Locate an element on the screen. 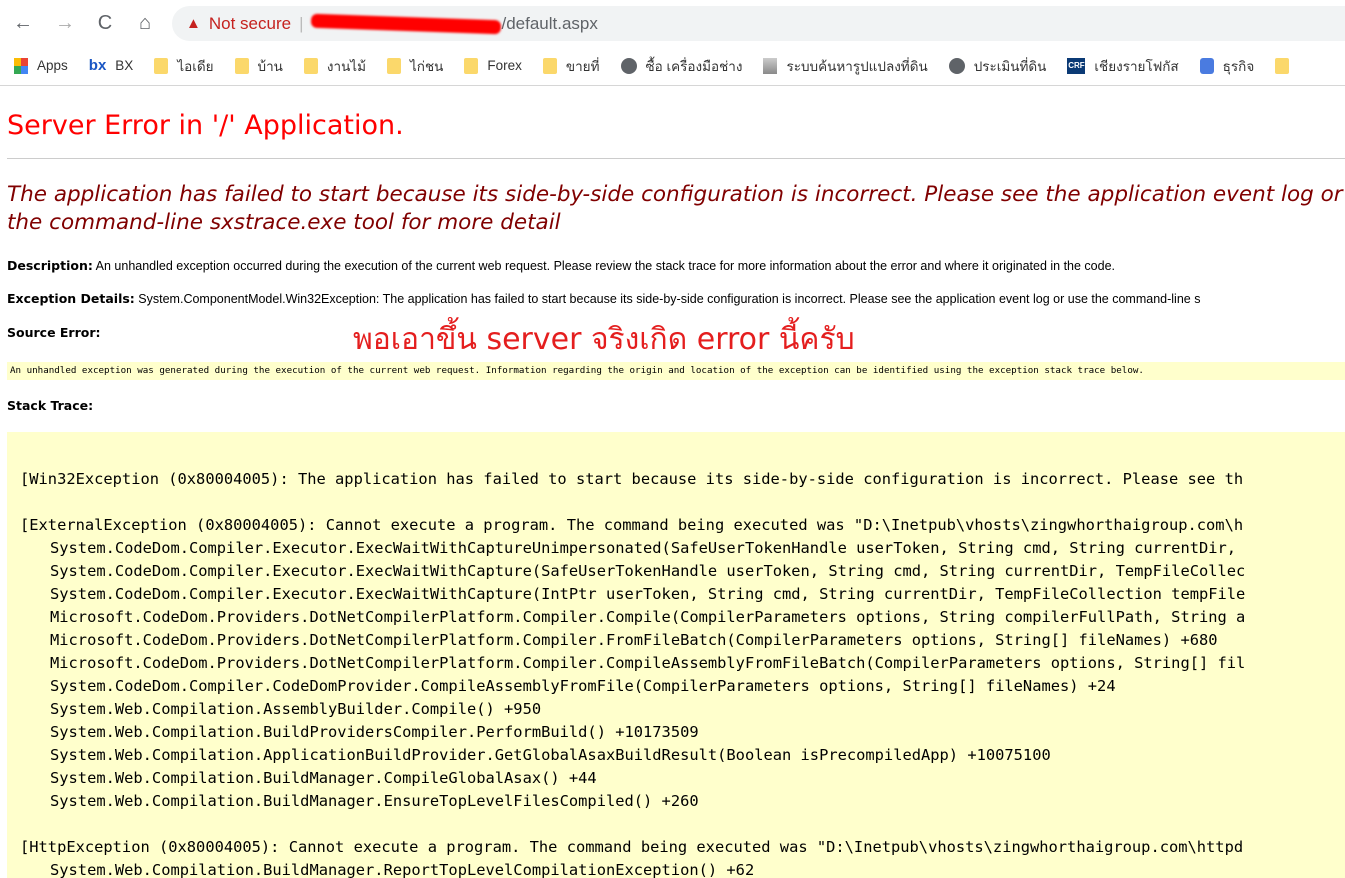 The height and width of the screenshot is (878, 1345). bookmark-item: ไก่ชน is located at coordinates (415, 66).